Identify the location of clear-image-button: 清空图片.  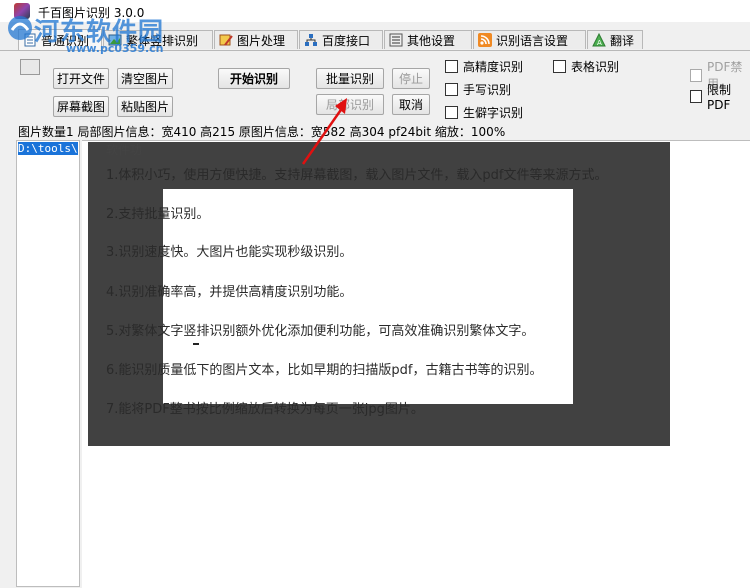
(145, 78).